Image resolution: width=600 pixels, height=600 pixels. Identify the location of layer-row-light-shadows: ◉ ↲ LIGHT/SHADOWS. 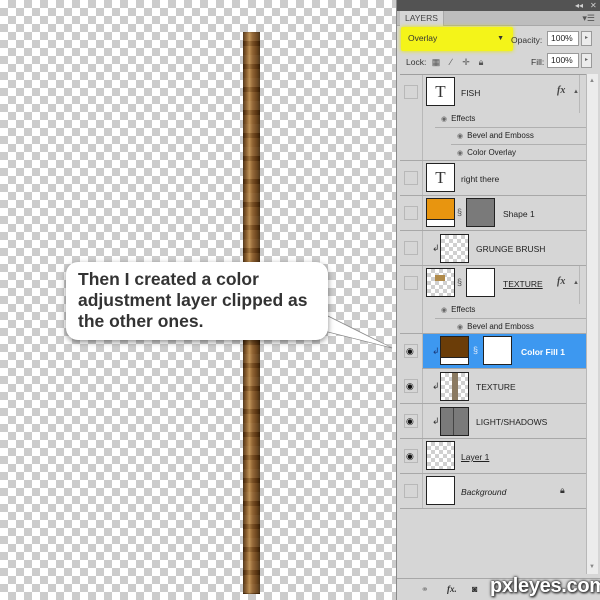
(493, 421).